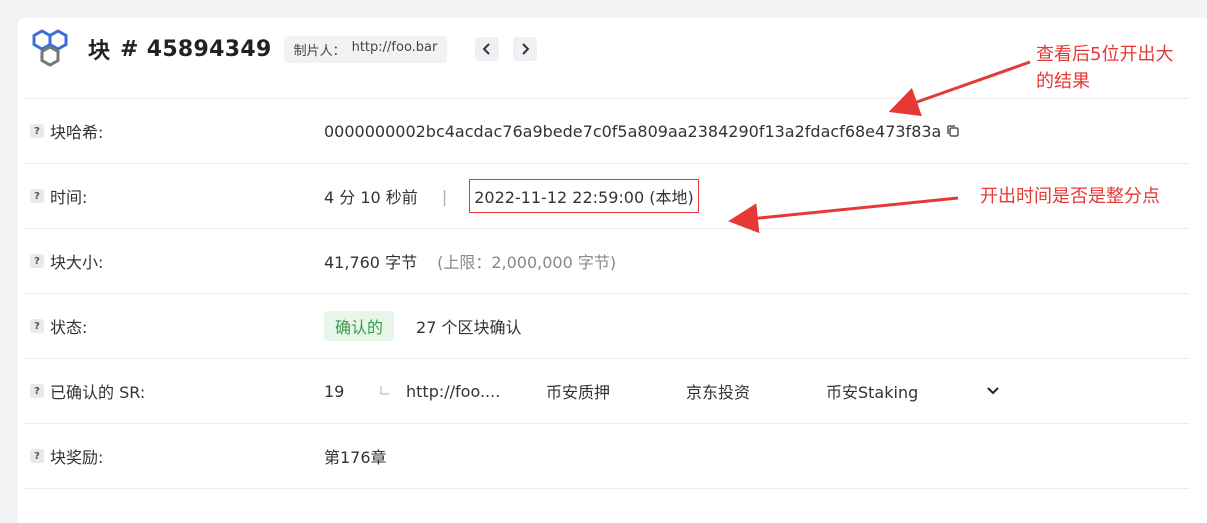 The width and height of the screenshot is (1207, 523). What do you see at coordinates (616, 391) in the screenshot?
I see `sr-item: 币安质押` at bounding box center [616, 391].